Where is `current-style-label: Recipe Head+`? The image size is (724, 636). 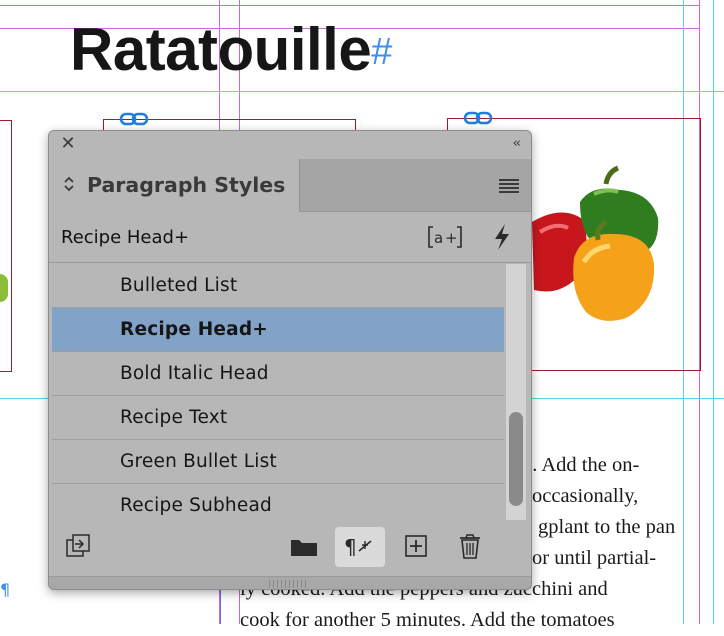
current-style-label: Recipe Head+ is located at coordinates (125, 237).